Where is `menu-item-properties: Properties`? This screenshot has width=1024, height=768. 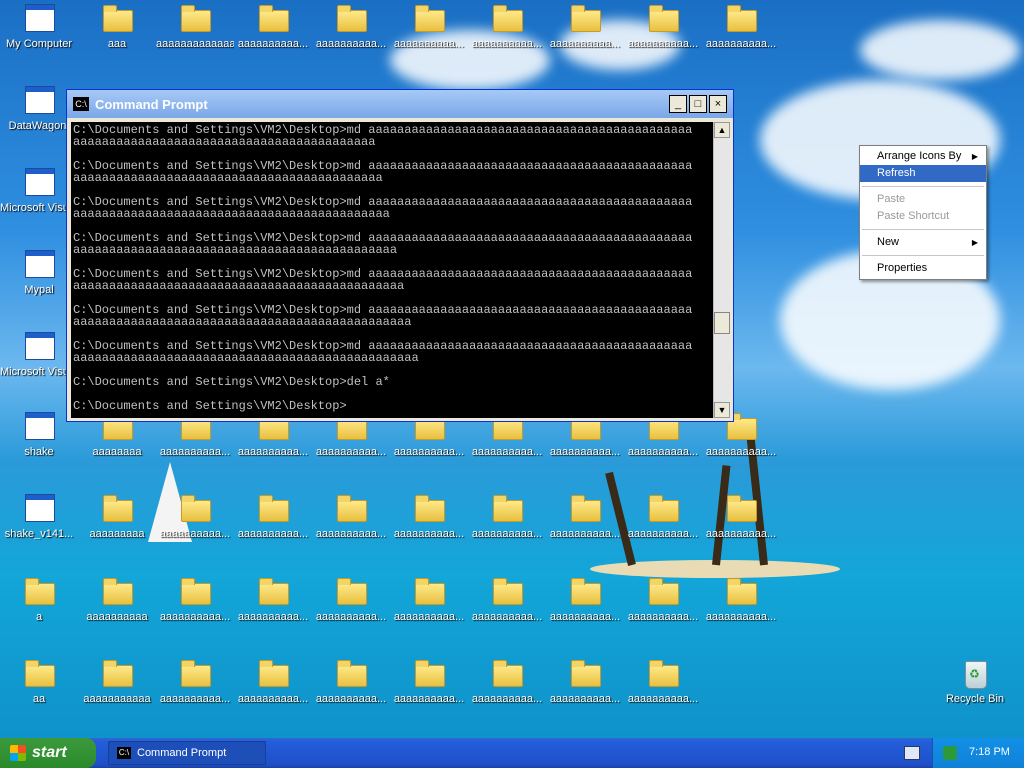 menu-item-properties: Properties is located at coordinates (923, 268).